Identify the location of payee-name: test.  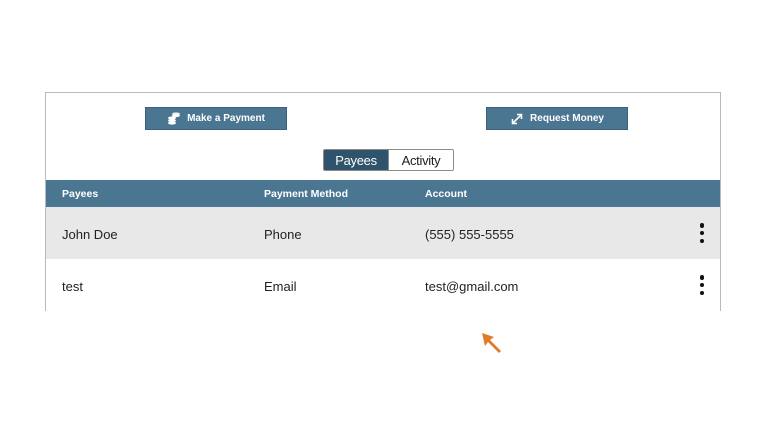
(72, 286).